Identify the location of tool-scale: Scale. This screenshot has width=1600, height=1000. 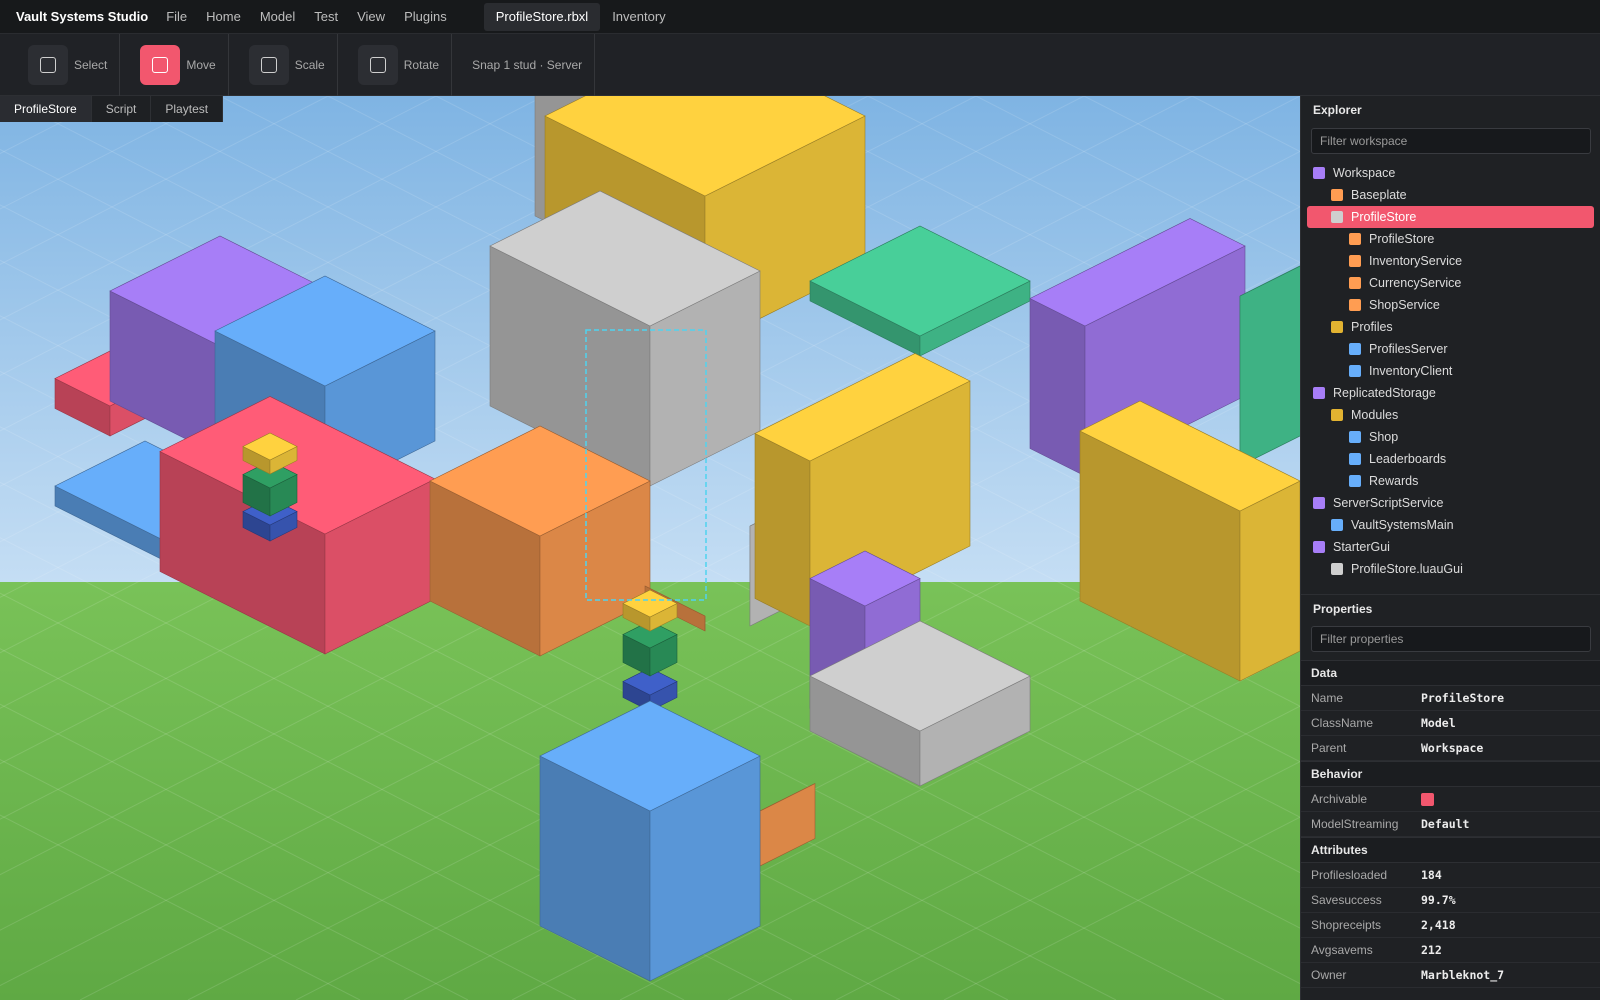
(293, 64).